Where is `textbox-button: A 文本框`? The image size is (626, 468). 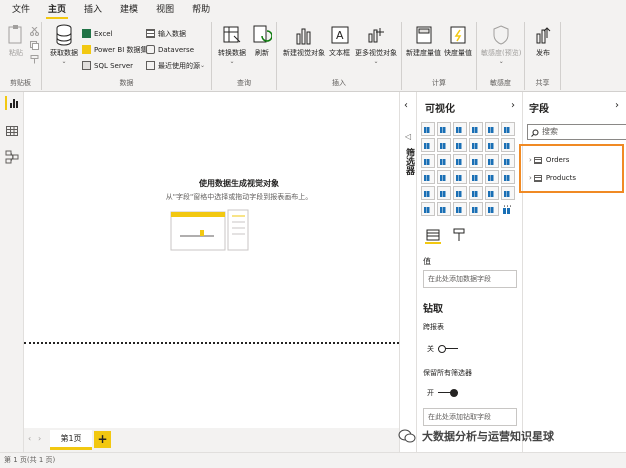
textbox-button: A 文本框 is located at coordinates (339, 41).